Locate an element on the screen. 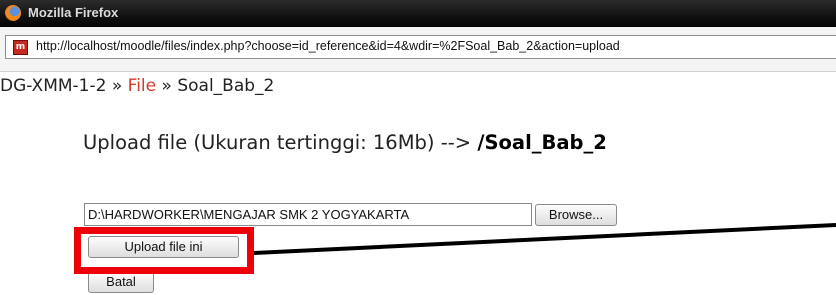 This screenshot has width=836, height=295. window-title: Mozilla Firefox is located at coordinates (73, 12).